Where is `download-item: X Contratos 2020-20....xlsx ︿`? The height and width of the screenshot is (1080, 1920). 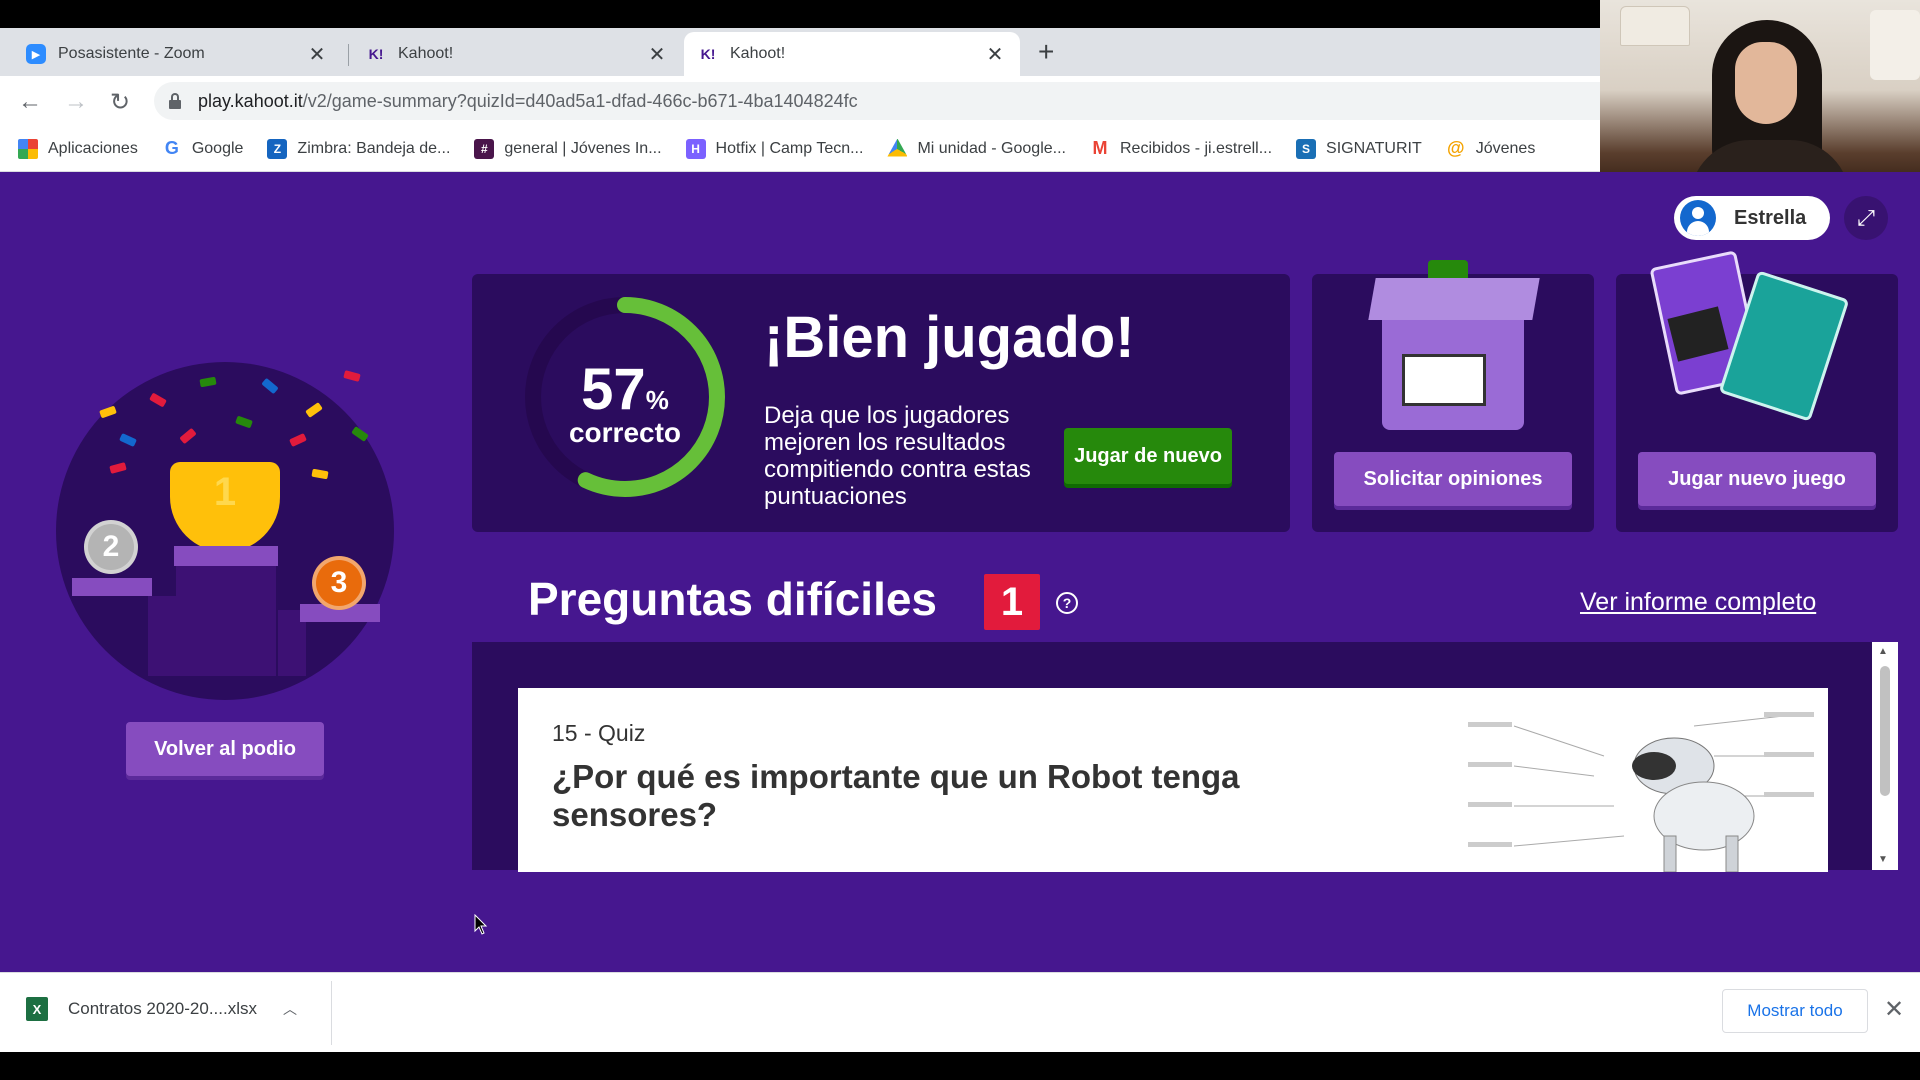
download-item: X Contratos 2020-20....xlsx ︿ is located at coordinates (161, 1009).